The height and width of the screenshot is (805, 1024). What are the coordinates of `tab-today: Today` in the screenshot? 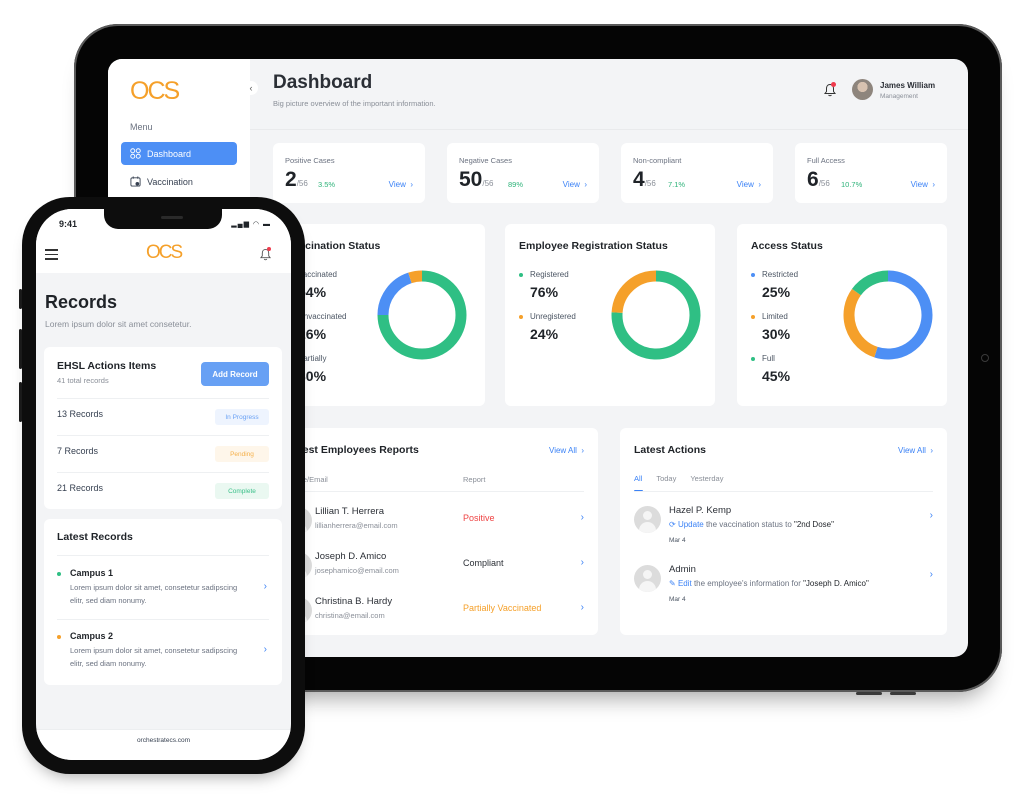 It's located at (666, 478).